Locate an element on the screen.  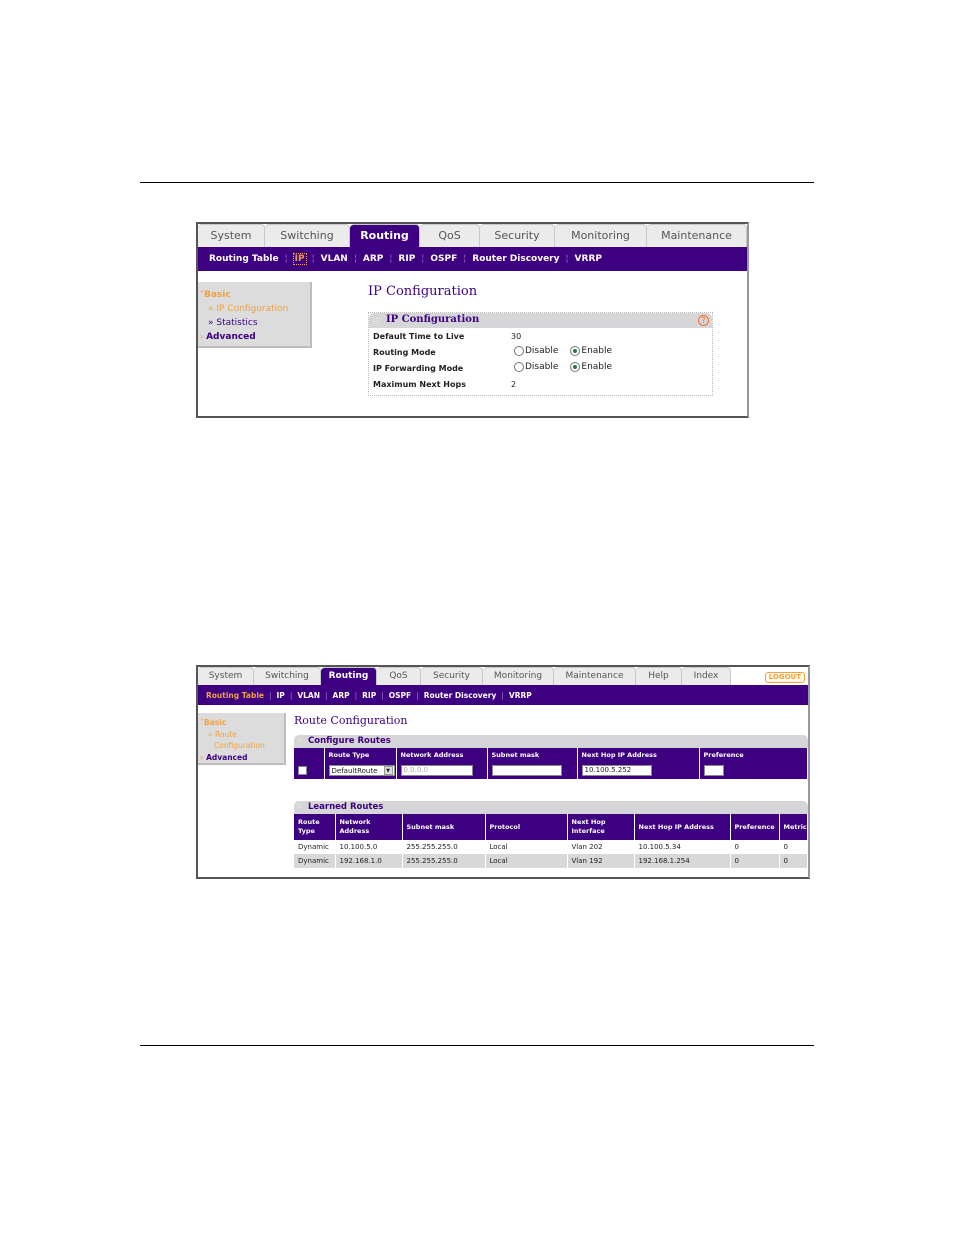
sidebar-item-ip-configuration: » IP Configuration is located at coordinates (255, 309).